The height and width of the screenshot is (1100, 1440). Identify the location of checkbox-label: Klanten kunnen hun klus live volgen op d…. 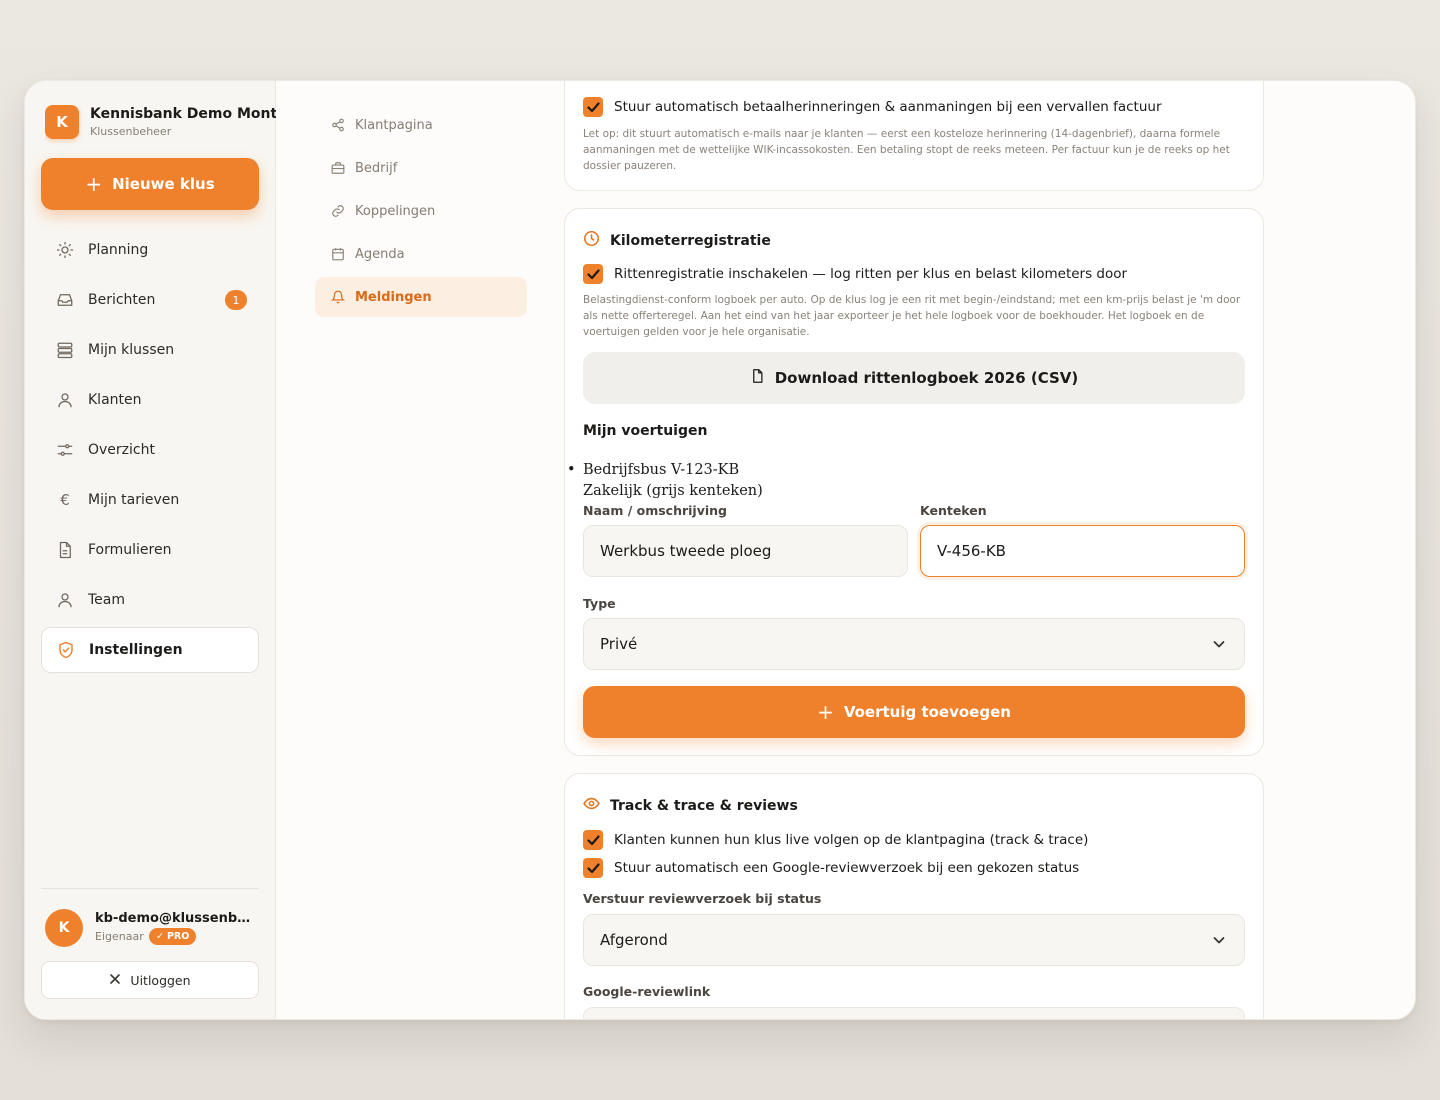
(851, 840).